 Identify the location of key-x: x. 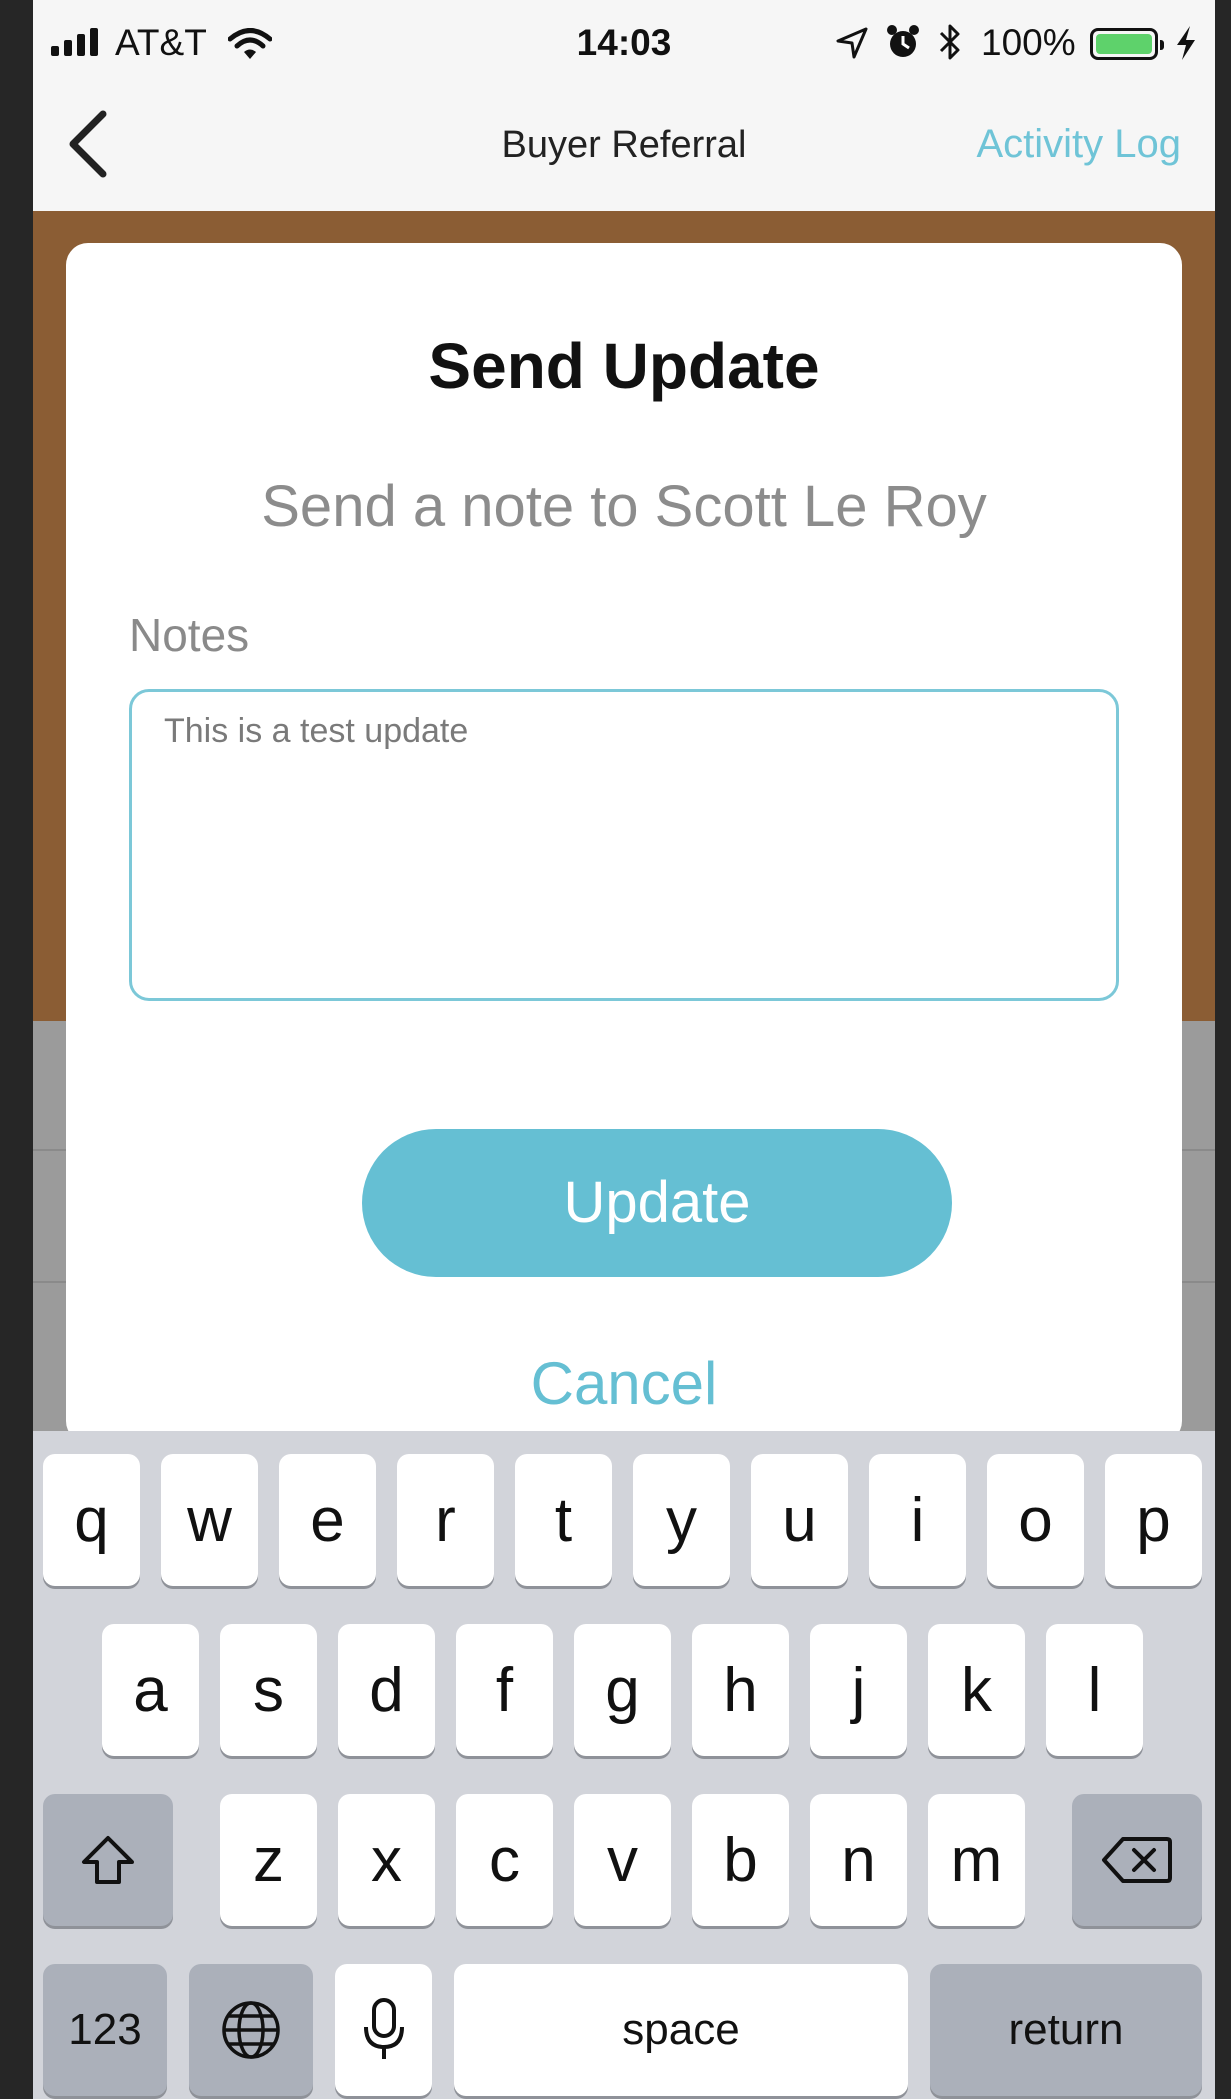
(386, 1860).